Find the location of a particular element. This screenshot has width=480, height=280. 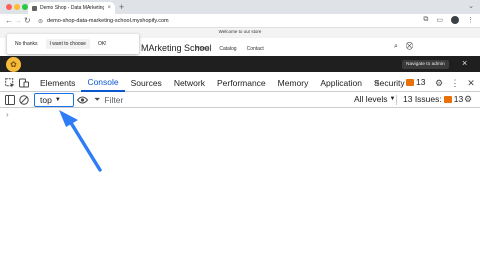

want-to-choose-button: I want to choose is located at coordinates (67, 44).